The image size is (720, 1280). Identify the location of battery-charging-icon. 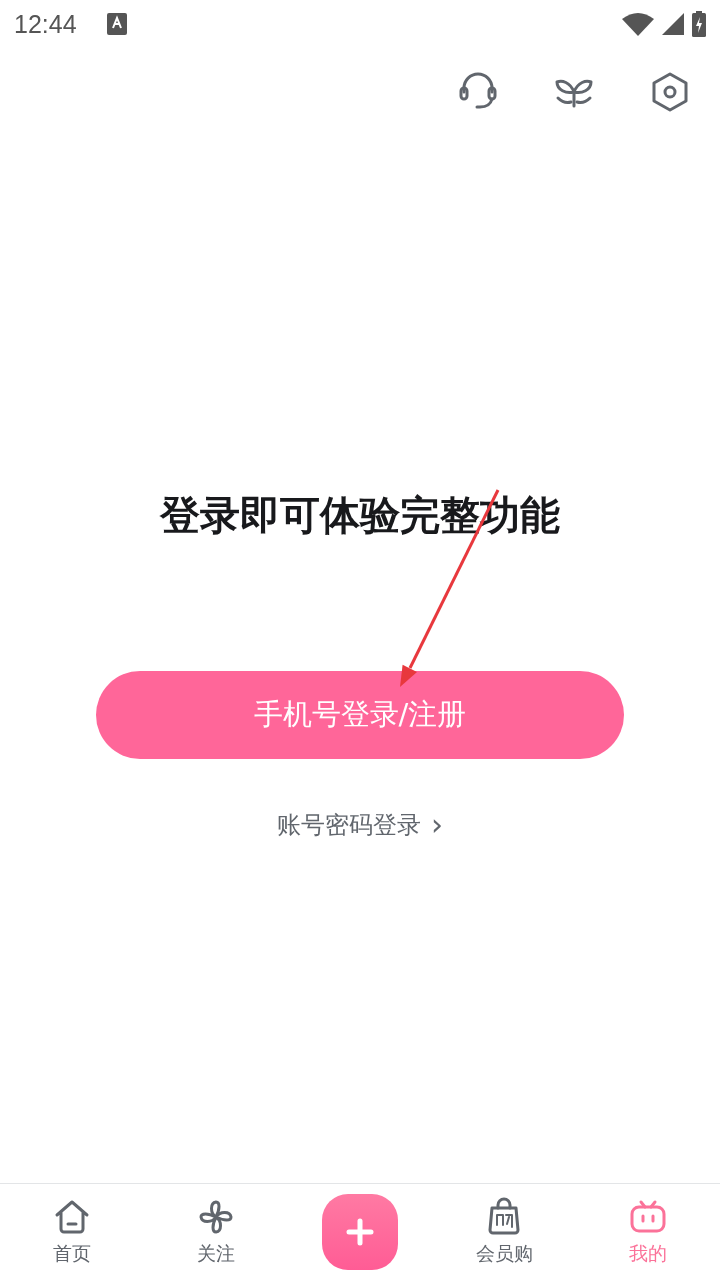
(699, 24).